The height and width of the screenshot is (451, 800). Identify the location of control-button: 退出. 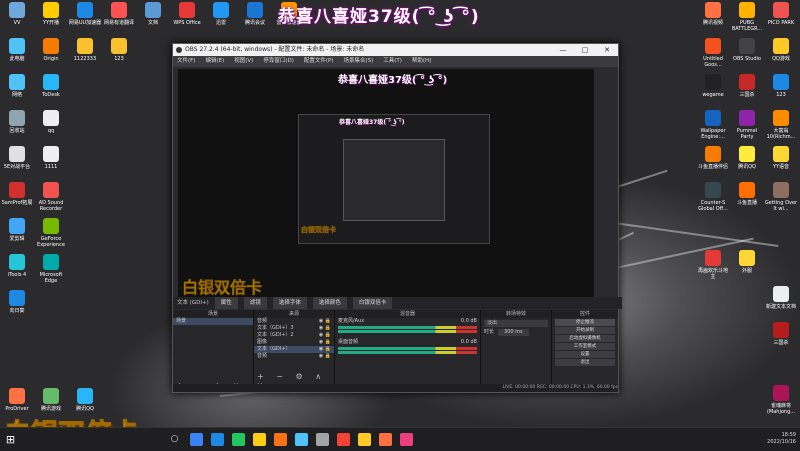
(585, 362).